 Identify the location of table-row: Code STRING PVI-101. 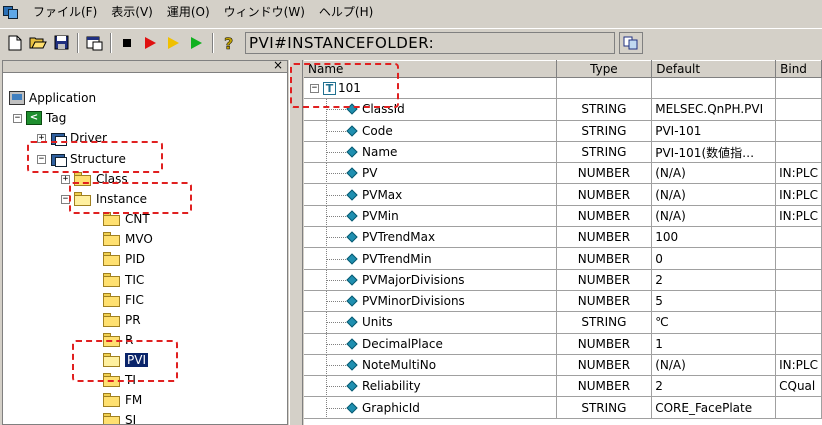
(563, 131).